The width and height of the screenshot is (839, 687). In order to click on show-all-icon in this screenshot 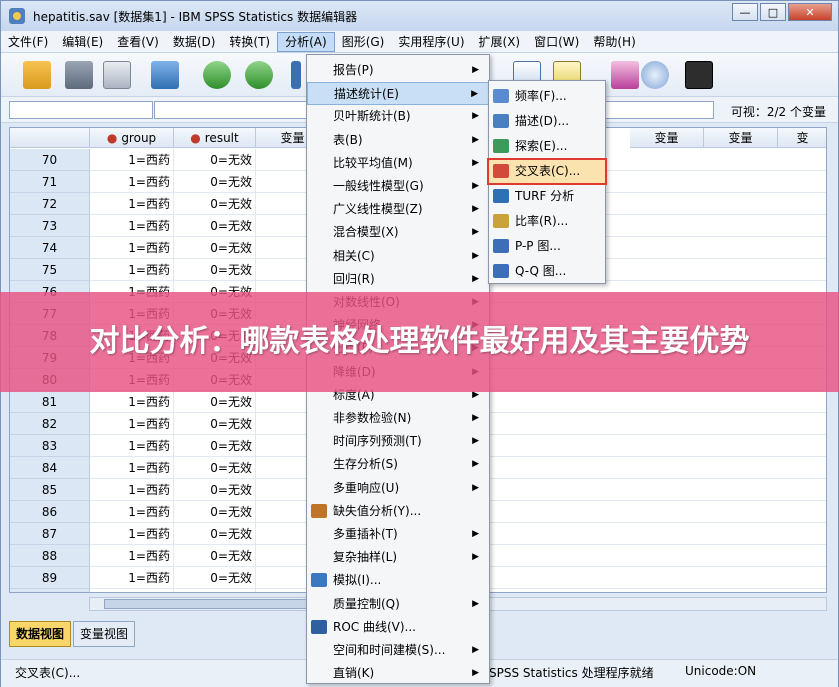, I will do `click(699, 75)`.